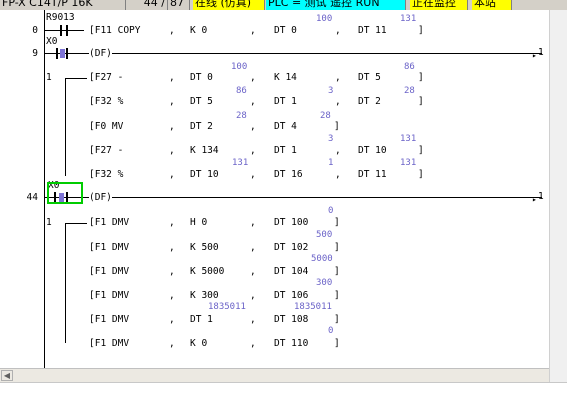 Image resolution: width=567 pixels, height=406 pixels. Describe the element at coordinates (322, 259) in the screenshot. I see `monitor-value: 5000` at that location.